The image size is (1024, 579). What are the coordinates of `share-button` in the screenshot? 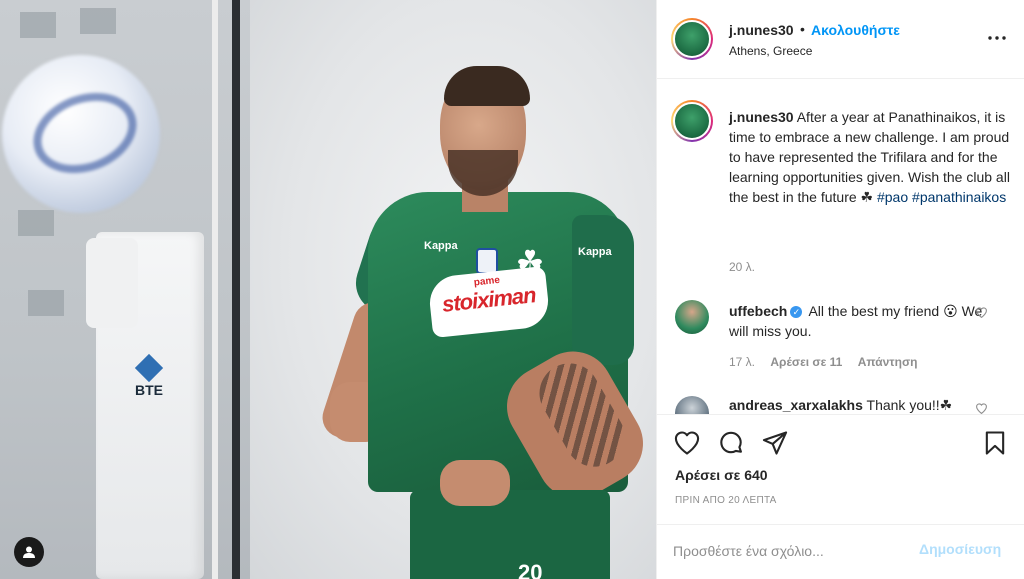 It's located at (775, 443).